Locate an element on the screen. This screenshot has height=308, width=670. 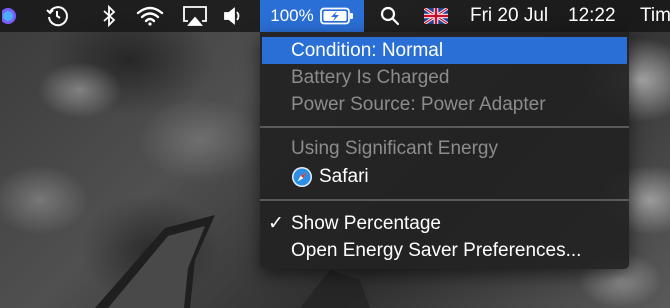
menu-item-energy-header: Using Significant Energy is located at coordinates (444, 148).